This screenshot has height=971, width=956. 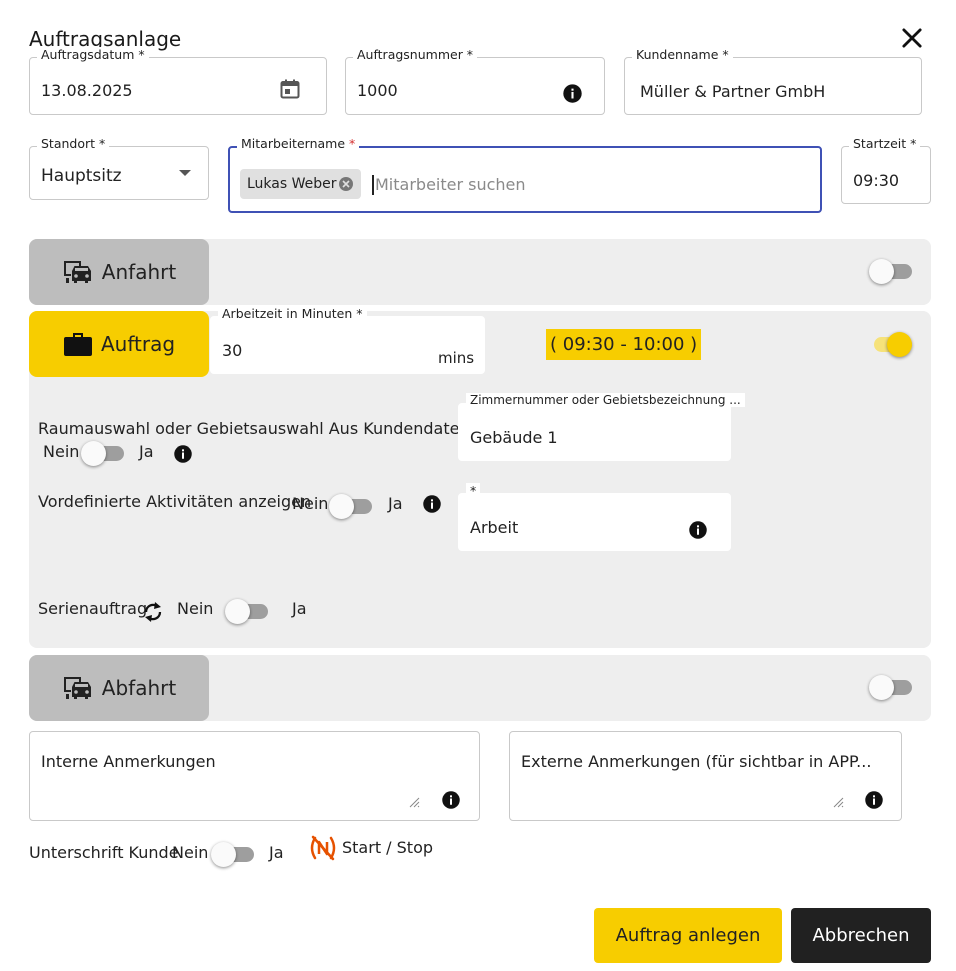 What do you see at coordinates (103, 453) in the screenshot?
I see `room-selection-toggle` at bounding box center [103, 453].